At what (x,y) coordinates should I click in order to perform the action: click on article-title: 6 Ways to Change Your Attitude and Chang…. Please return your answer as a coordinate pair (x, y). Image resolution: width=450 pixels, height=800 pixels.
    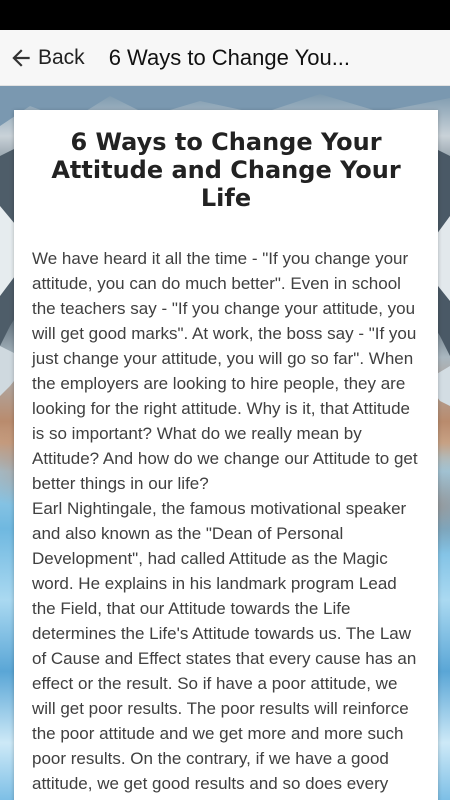
    Looking at the image, I should click on (226, 170).